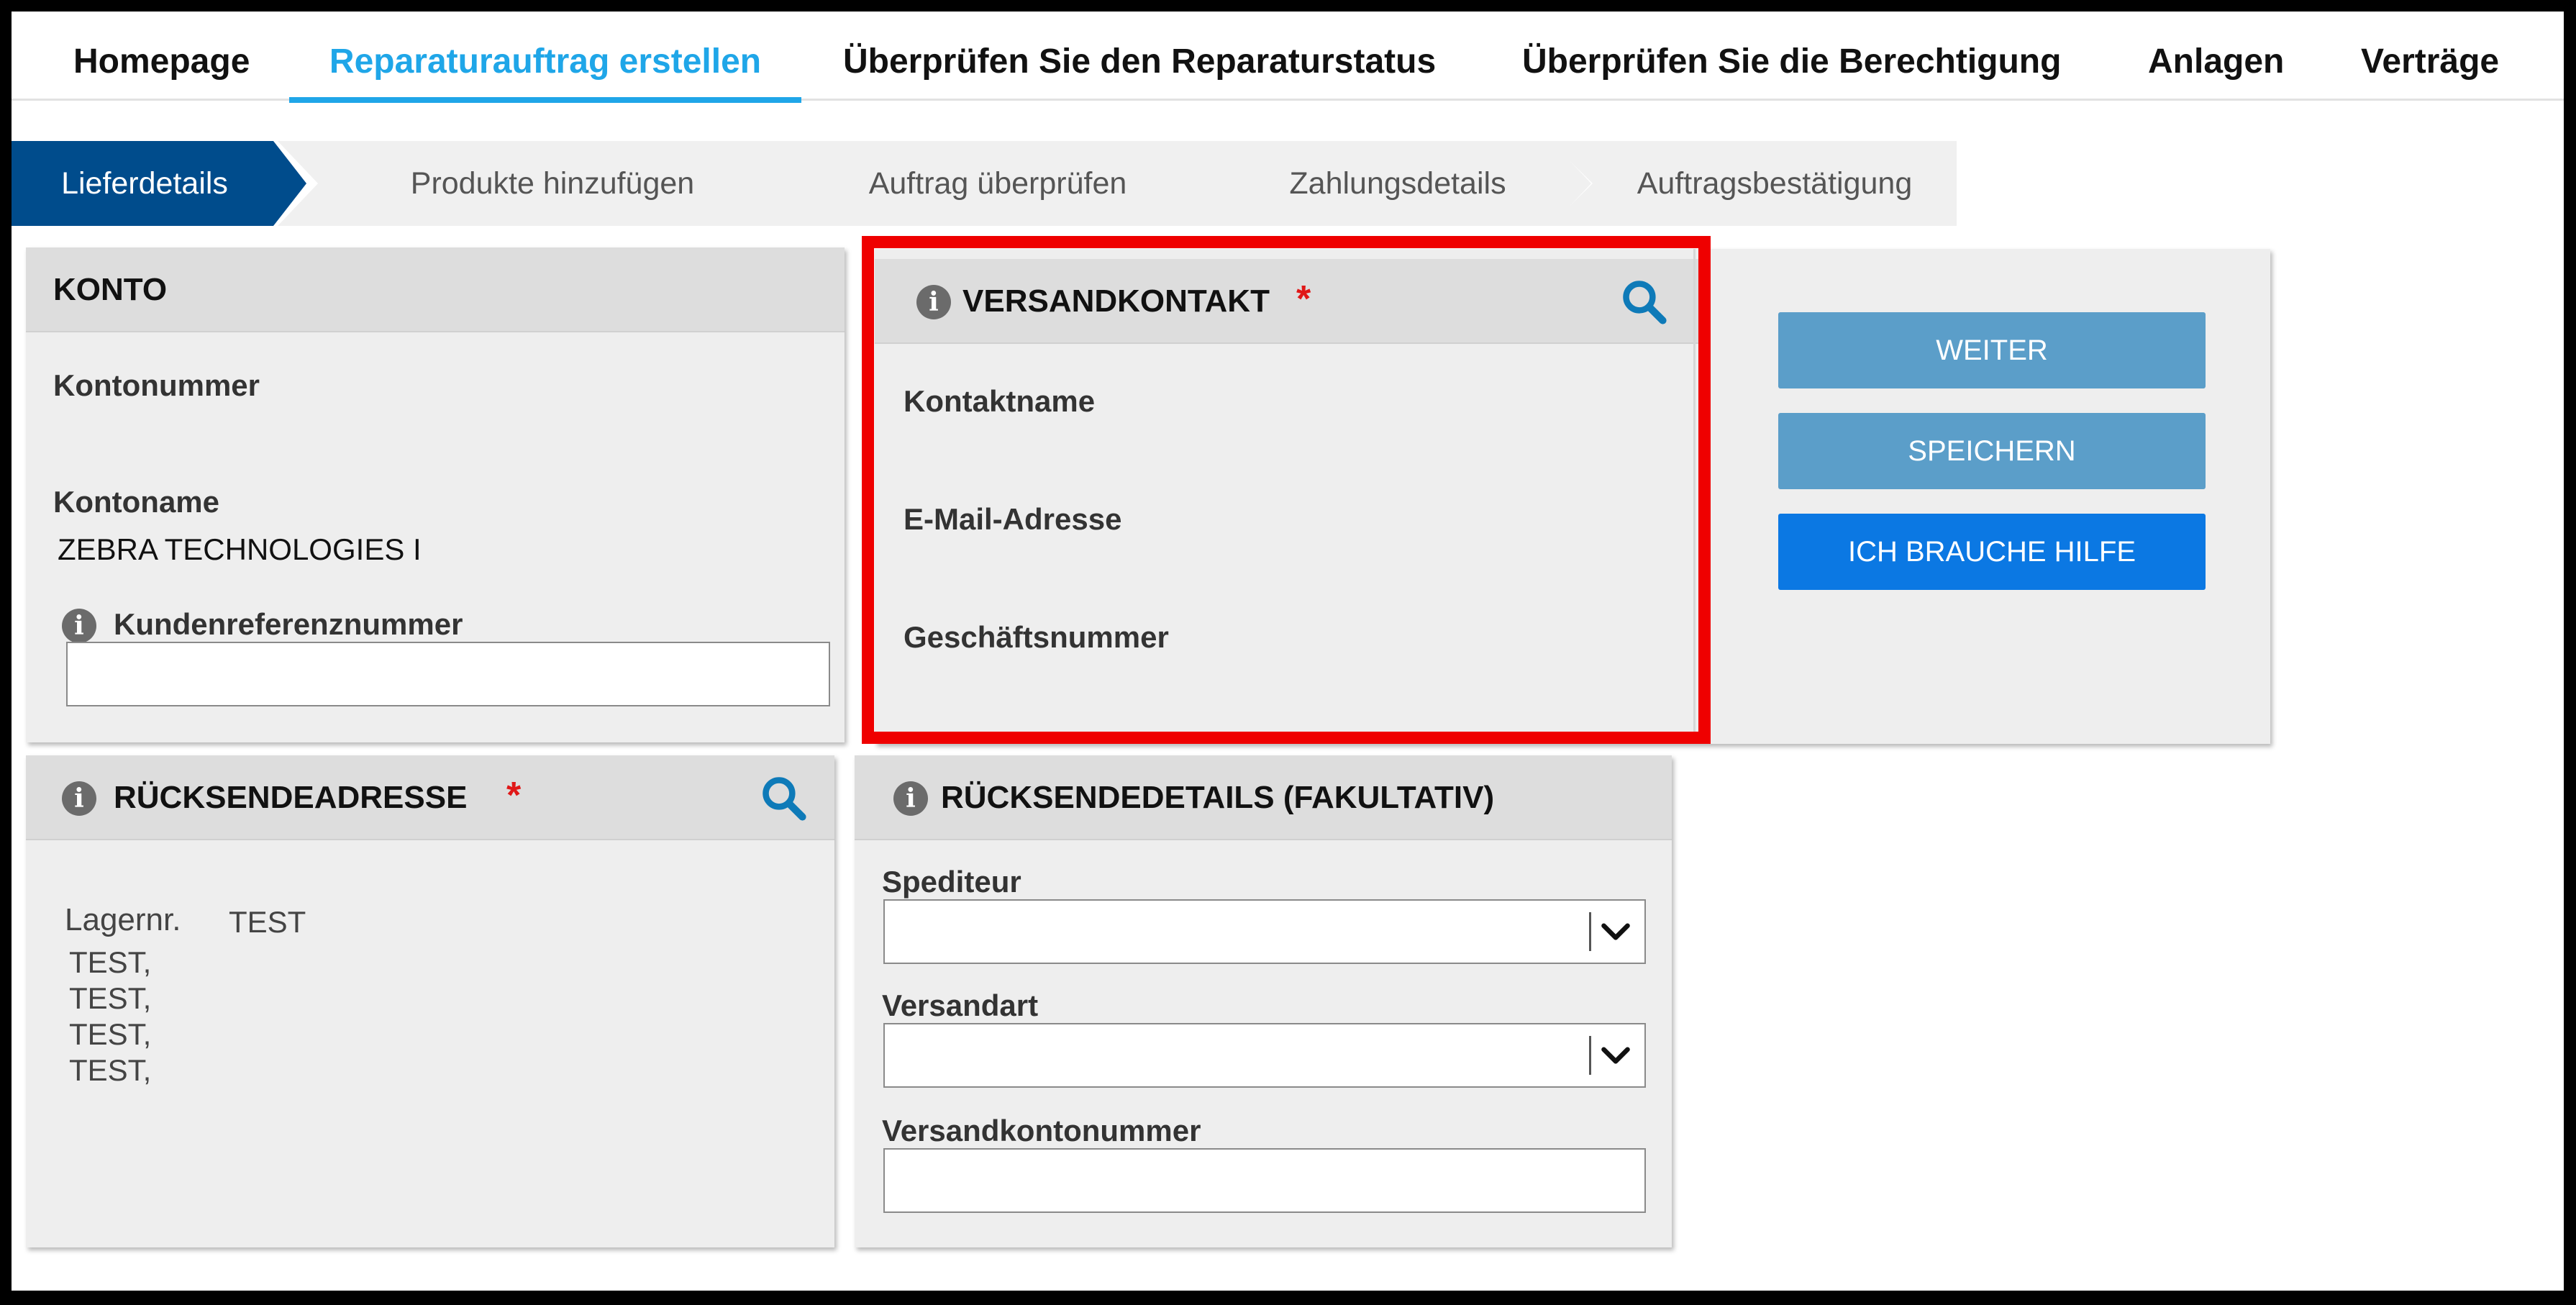  I want to click on speichern-button: SPEICHERN, so click(1992, 451).